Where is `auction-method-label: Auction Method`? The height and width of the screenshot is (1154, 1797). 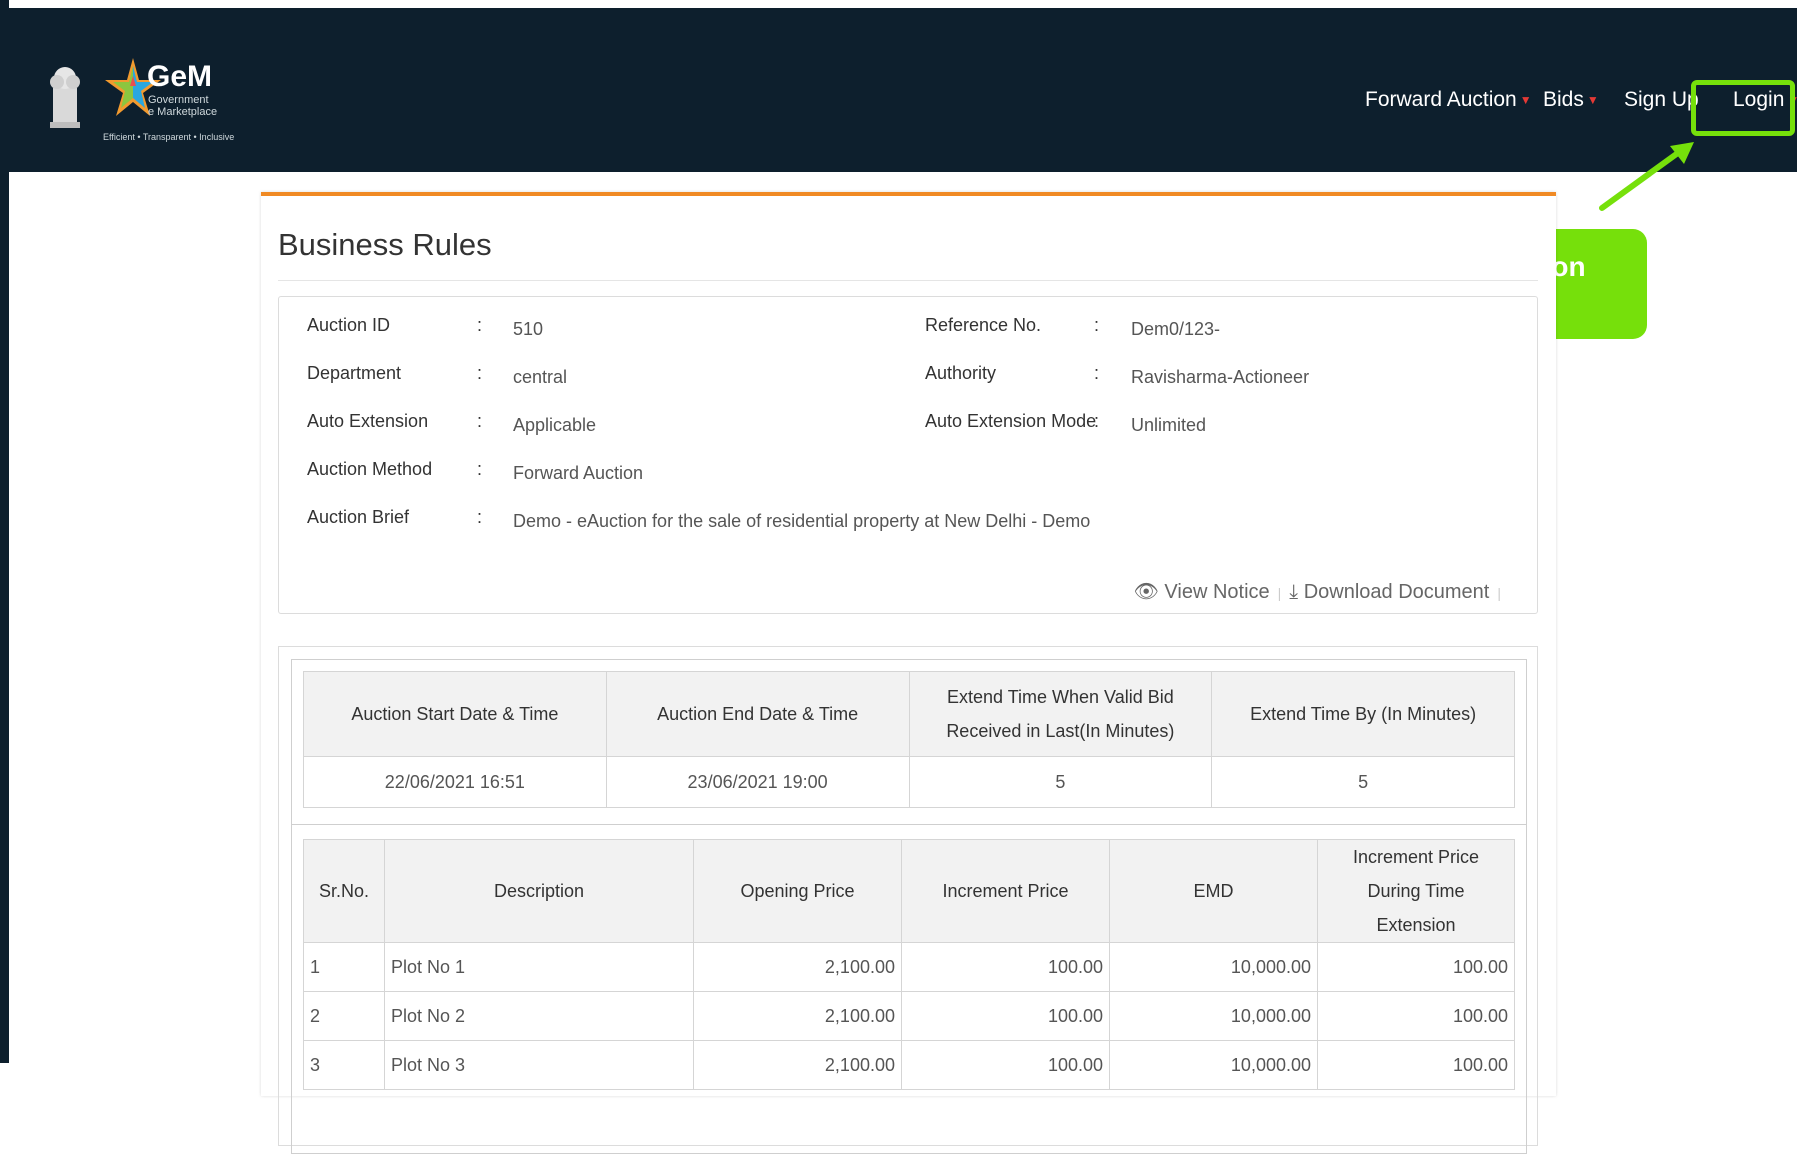
auction-method-label: Auction Method is located at coordinates (370, 469).